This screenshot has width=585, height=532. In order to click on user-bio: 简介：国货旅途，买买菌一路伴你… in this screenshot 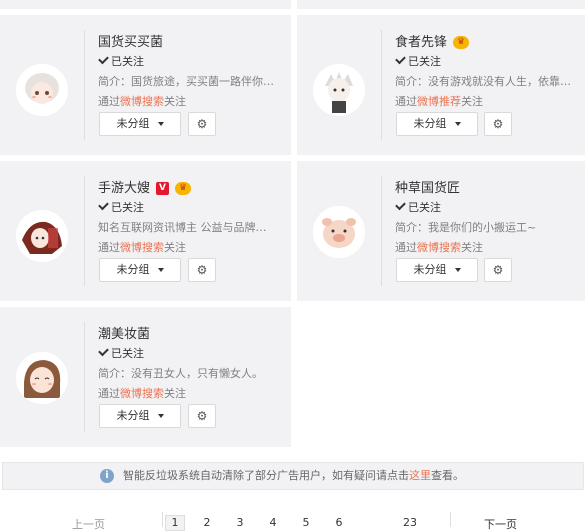, I will do `click(186, 81)`.